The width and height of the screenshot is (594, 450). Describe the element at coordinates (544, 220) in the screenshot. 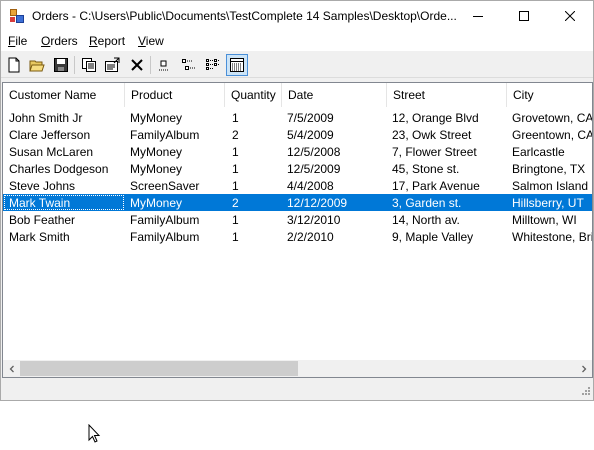

I see `cell-city: Milltown, WI` at that location.